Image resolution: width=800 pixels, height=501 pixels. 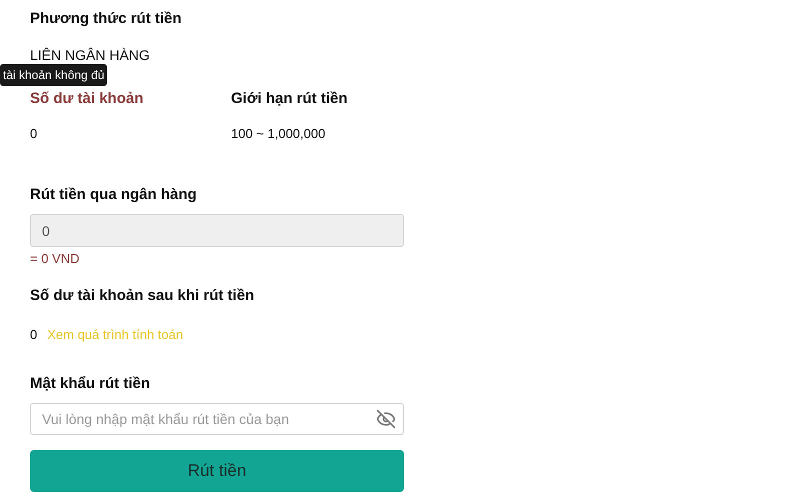 What do you see at coordinates (143, 296) in the screenshot?
I see `balance-after-label: Số dư tài khoản sau khi rút tiền` at bounding box center [143, 296].